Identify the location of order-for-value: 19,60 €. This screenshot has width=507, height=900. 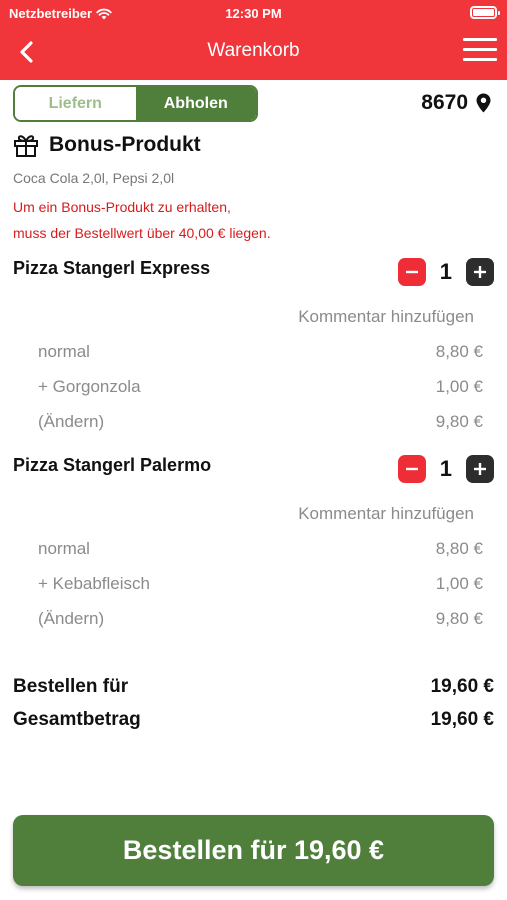
(462, 686).